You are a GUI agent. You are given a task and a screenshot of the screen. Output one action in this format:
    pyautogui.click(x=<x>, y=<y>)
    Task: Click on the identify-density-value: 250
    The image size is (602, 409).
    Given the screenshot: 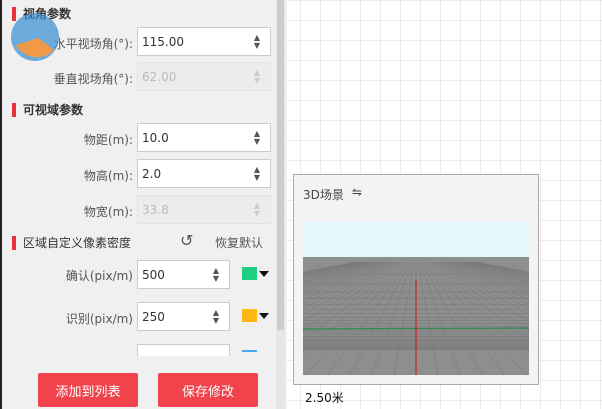 What is the action you would take?
    pyautogui.click(x=153, y=317)
    